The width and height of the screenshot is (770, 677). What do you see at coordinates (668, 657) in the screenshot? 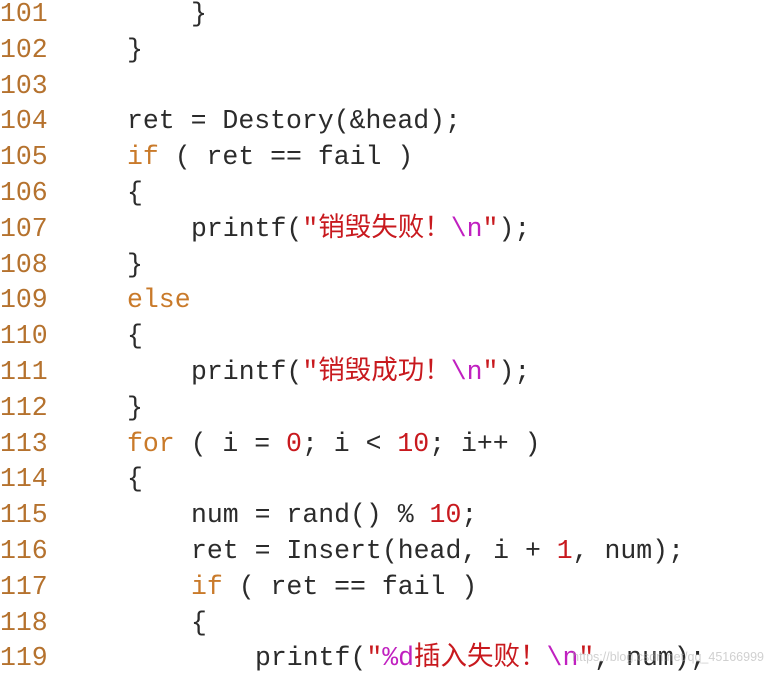
I see `watermark: https://blog.csdn.net/qq_45166999` at bounding box center [668, 657].